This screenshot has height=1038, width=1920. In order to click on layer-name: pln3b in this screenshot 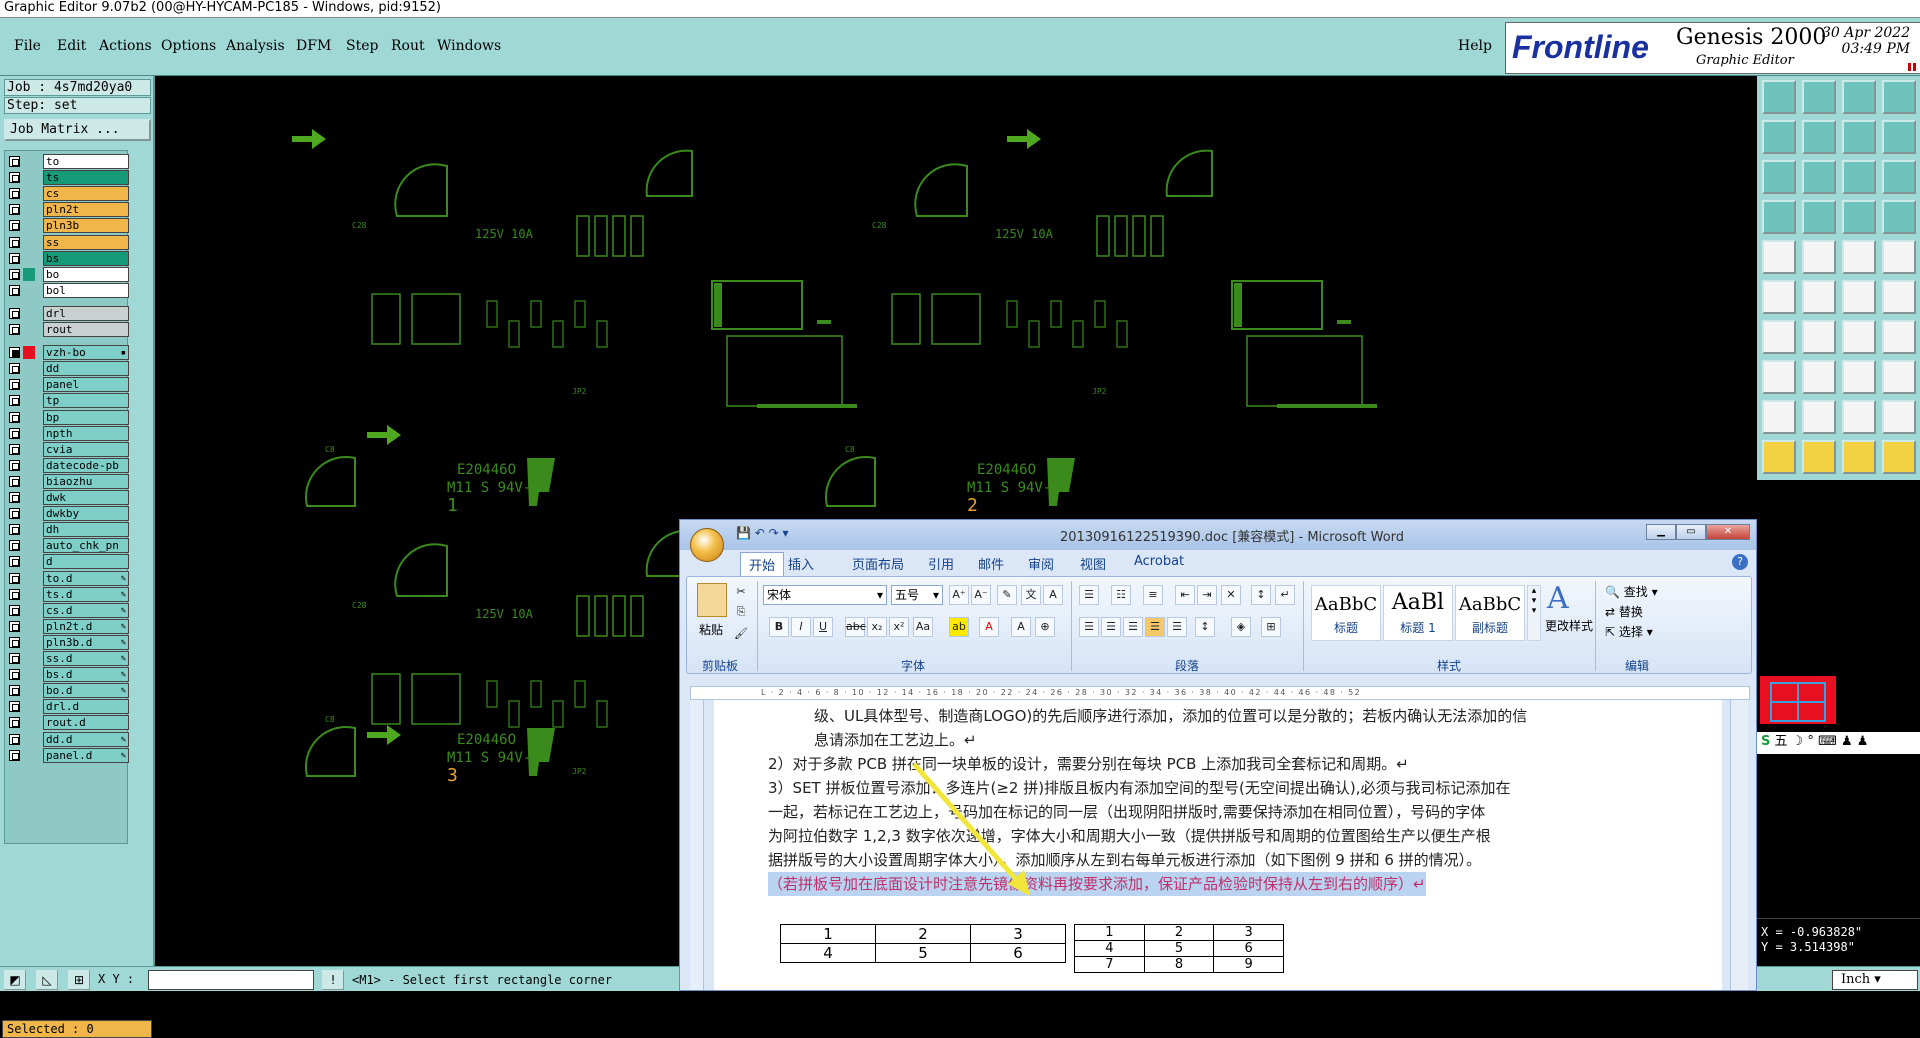, I will do `click(86, 226)`.